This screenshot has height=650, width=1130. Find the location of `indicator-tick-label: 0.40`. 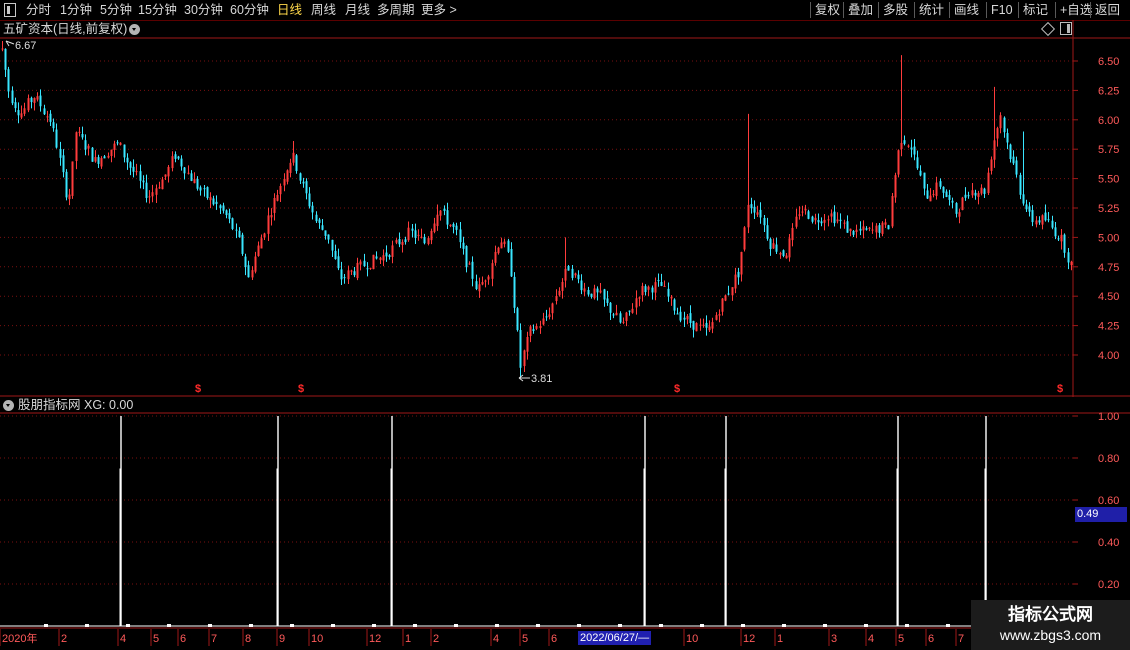

indicator-tick-label: 0.40 is located at coordinates (1108, 543).